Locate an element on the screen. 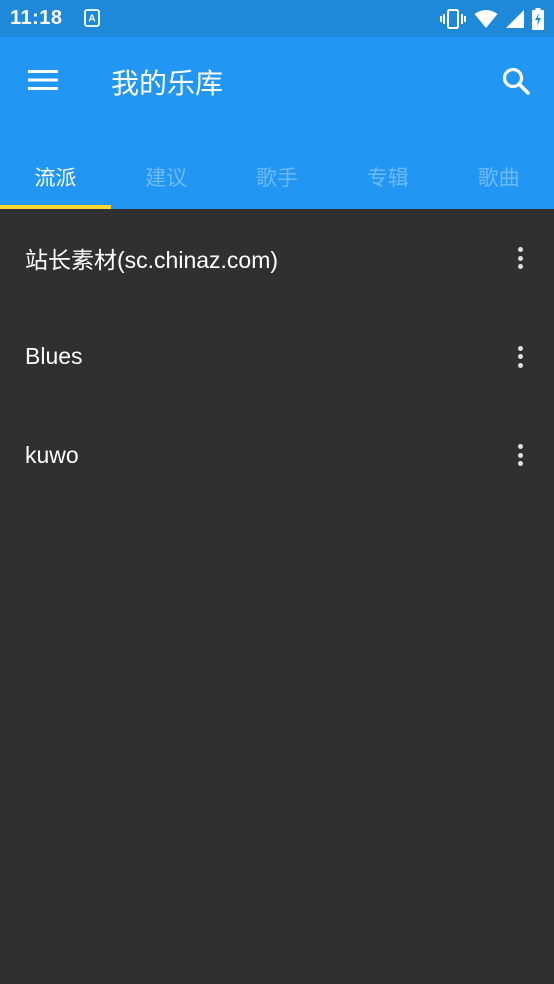  tab-label: 流派 is located at coordinates (55, 178).